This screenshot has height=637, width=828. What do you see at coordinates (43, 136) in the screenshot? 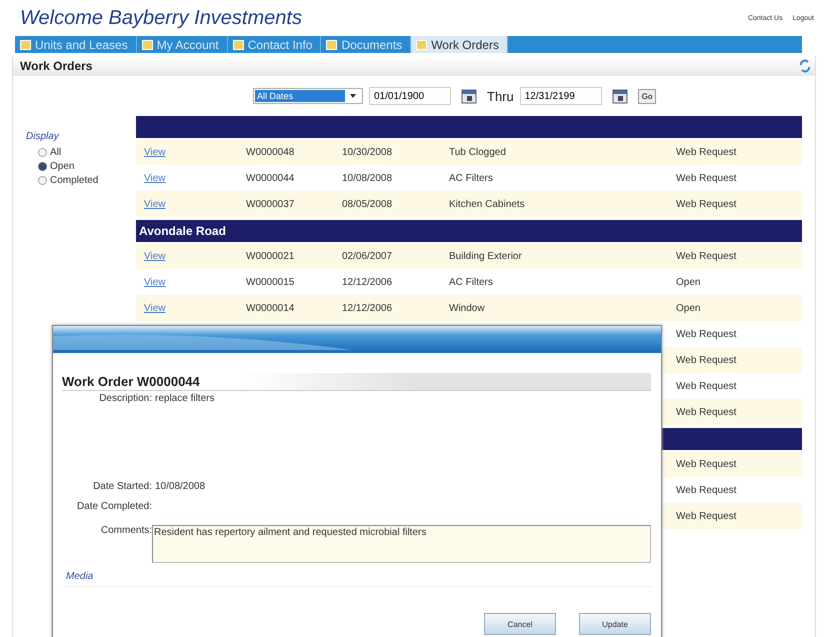
I see `display-label: Display` at bounding box center [43, 136].